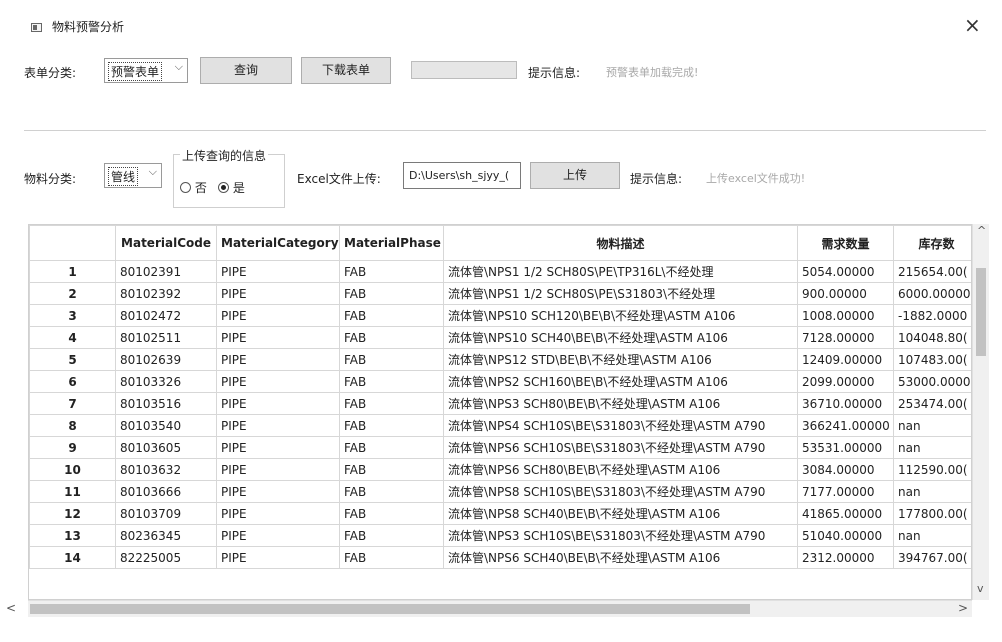 This screenshot has width=1002, height=642. I want to click on demand-qty-cell: 1008.00000, so click(845, 315).